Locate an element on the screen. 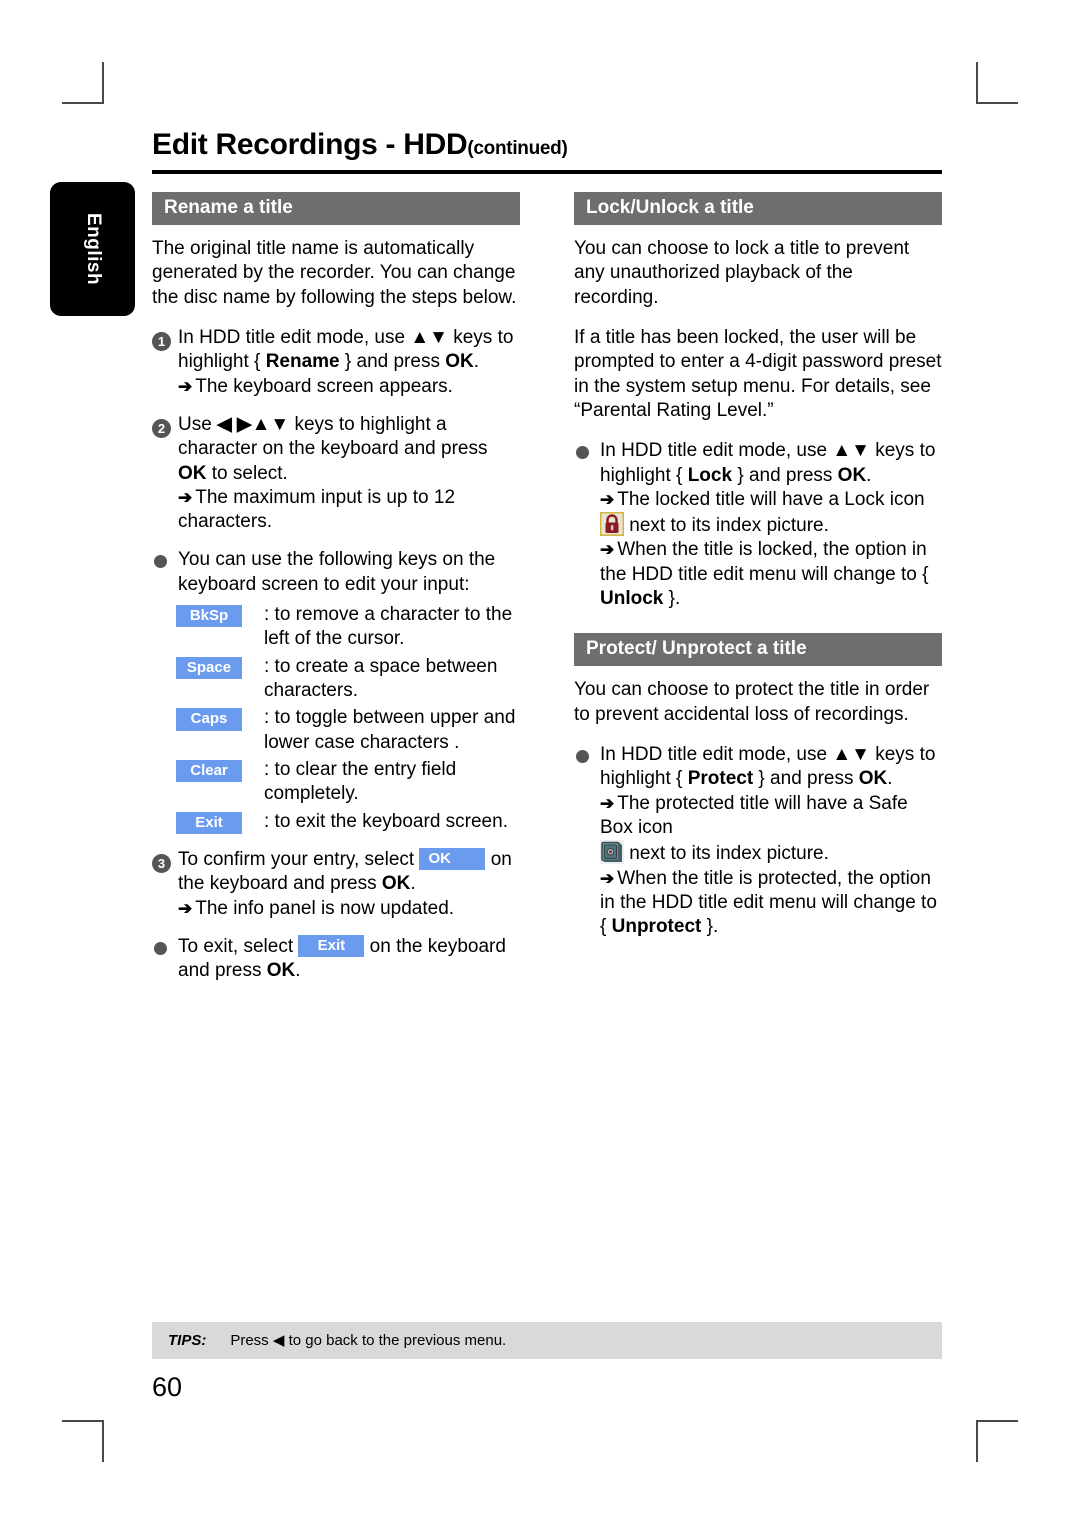 The image size is (1080, 1524). lock-text-d: . is located at coordinates (869, 475).